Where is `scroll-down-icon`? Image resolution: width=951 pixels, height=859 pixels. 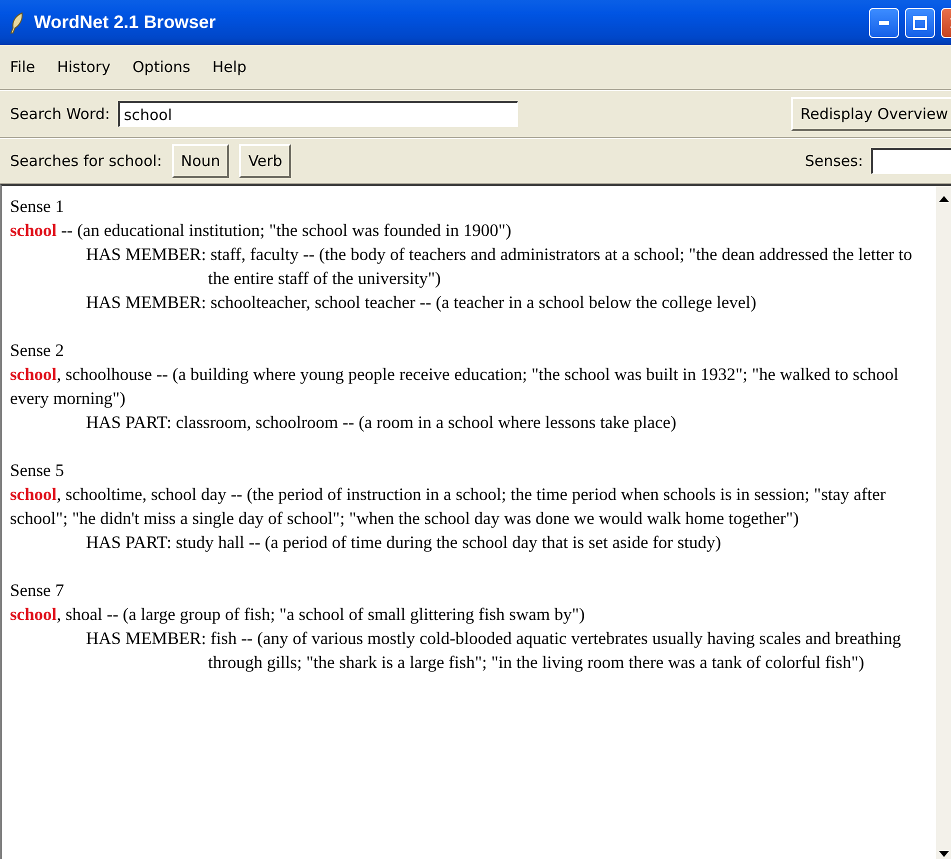 scroll-down-icon is located at coordinates (943, 854).